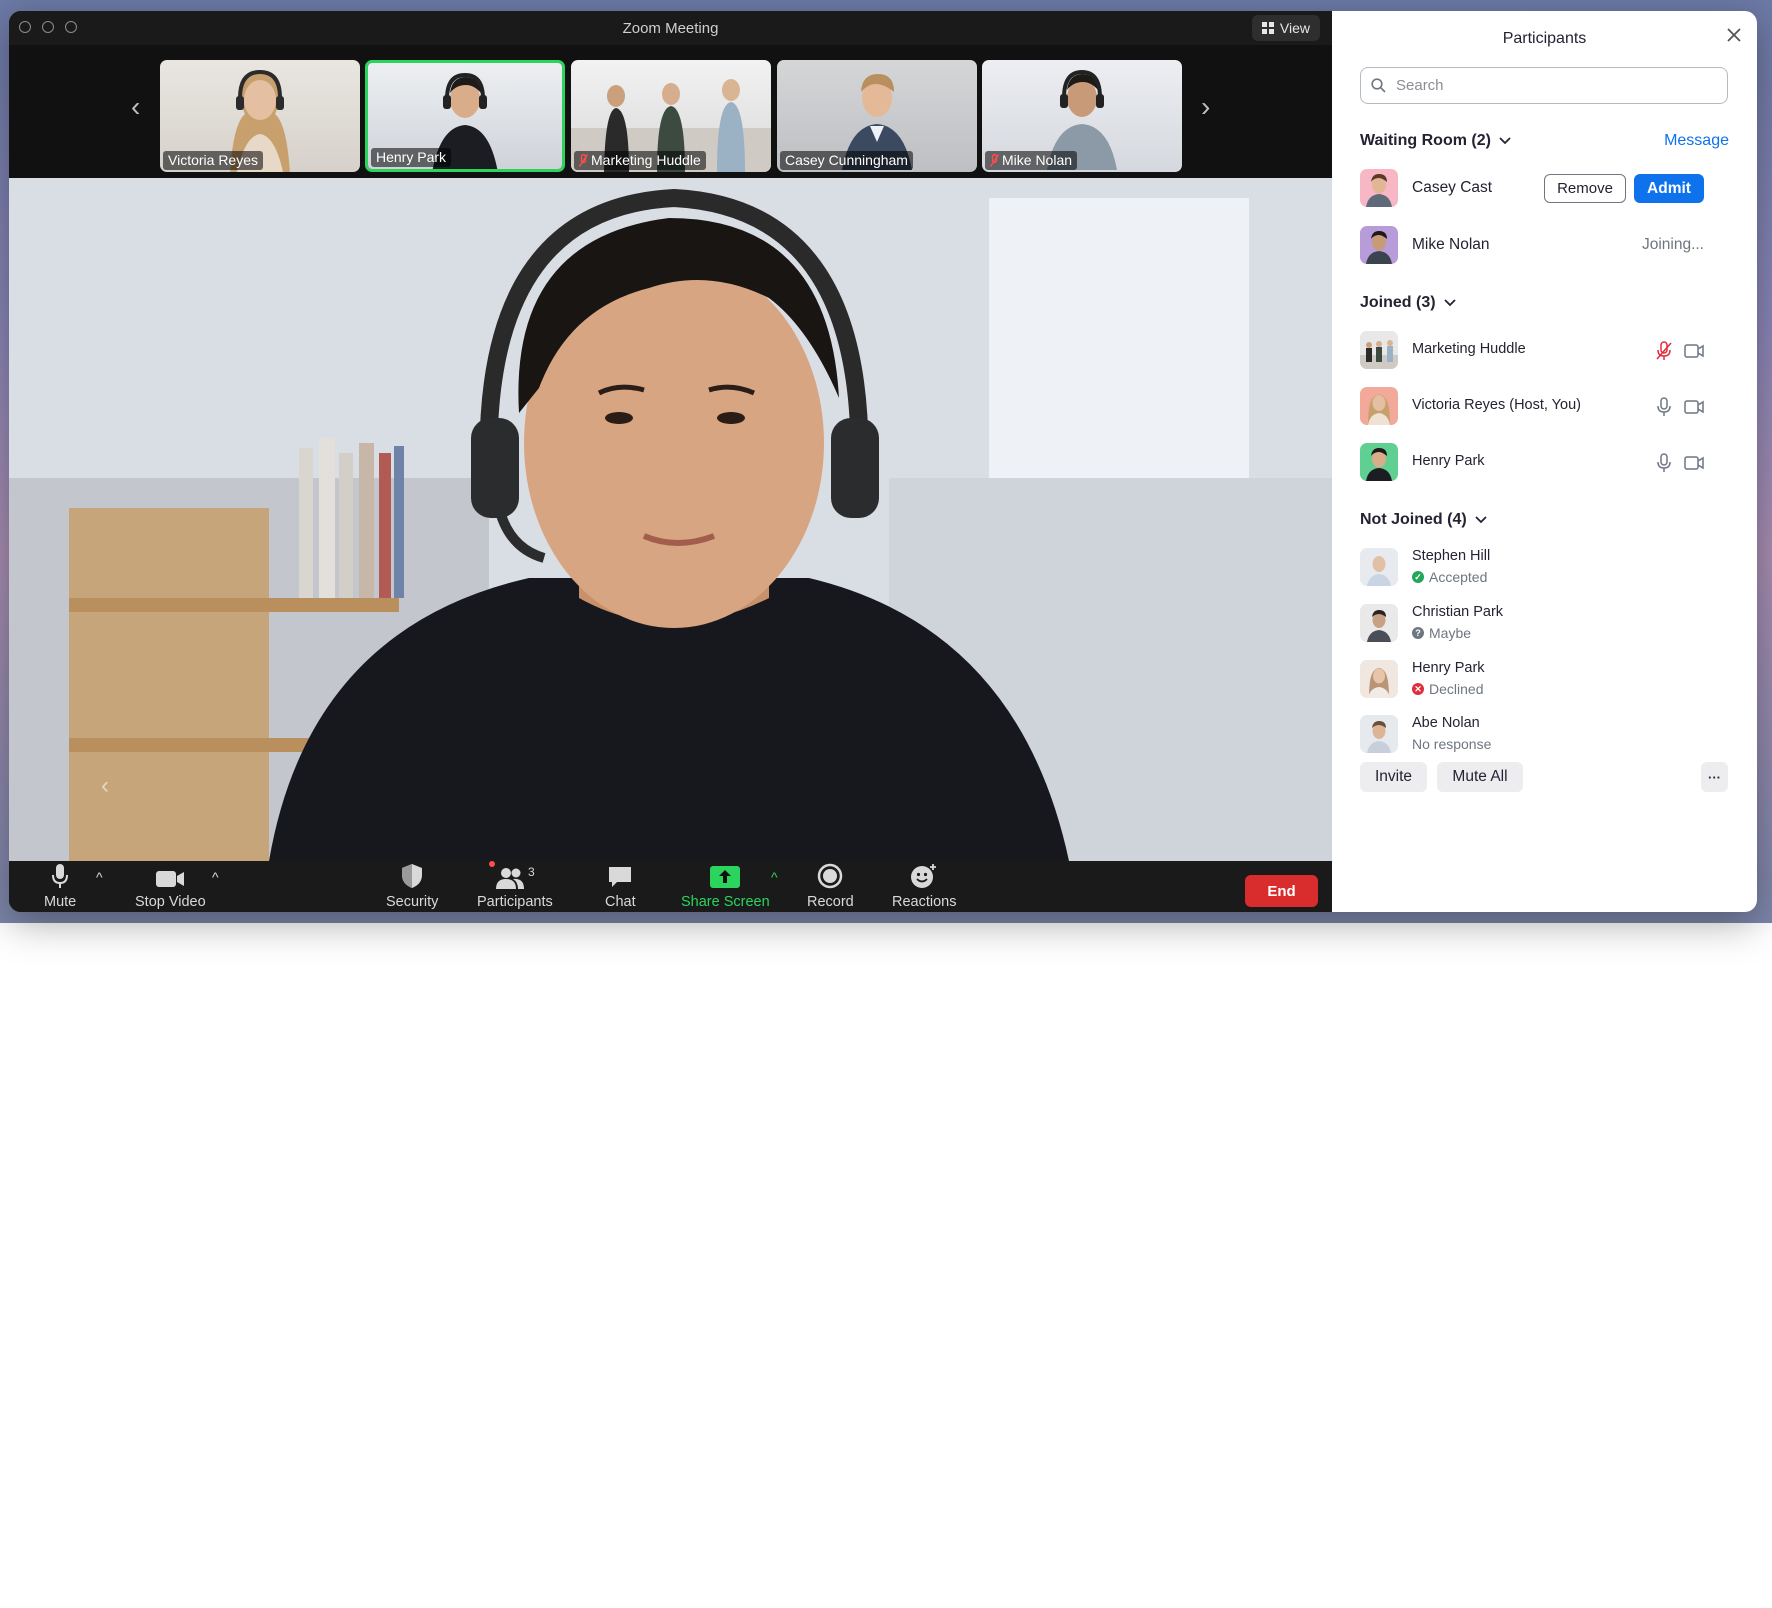  I want to click on mute-button: Mute, so click(60, 886).